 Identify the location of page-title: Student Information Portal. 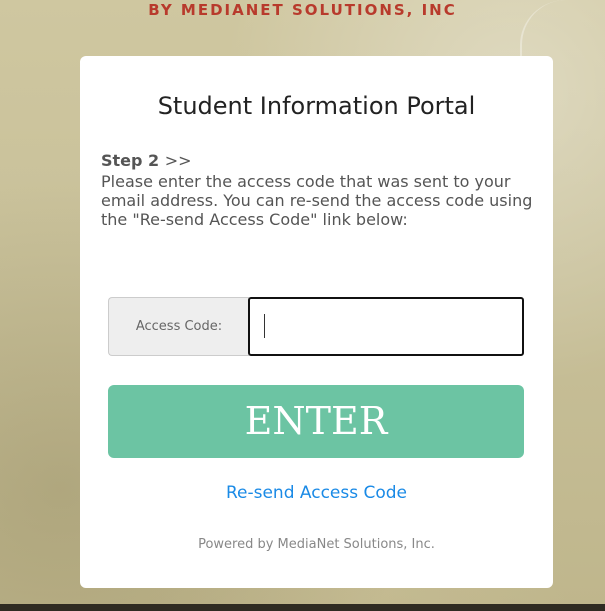
(316, 106).